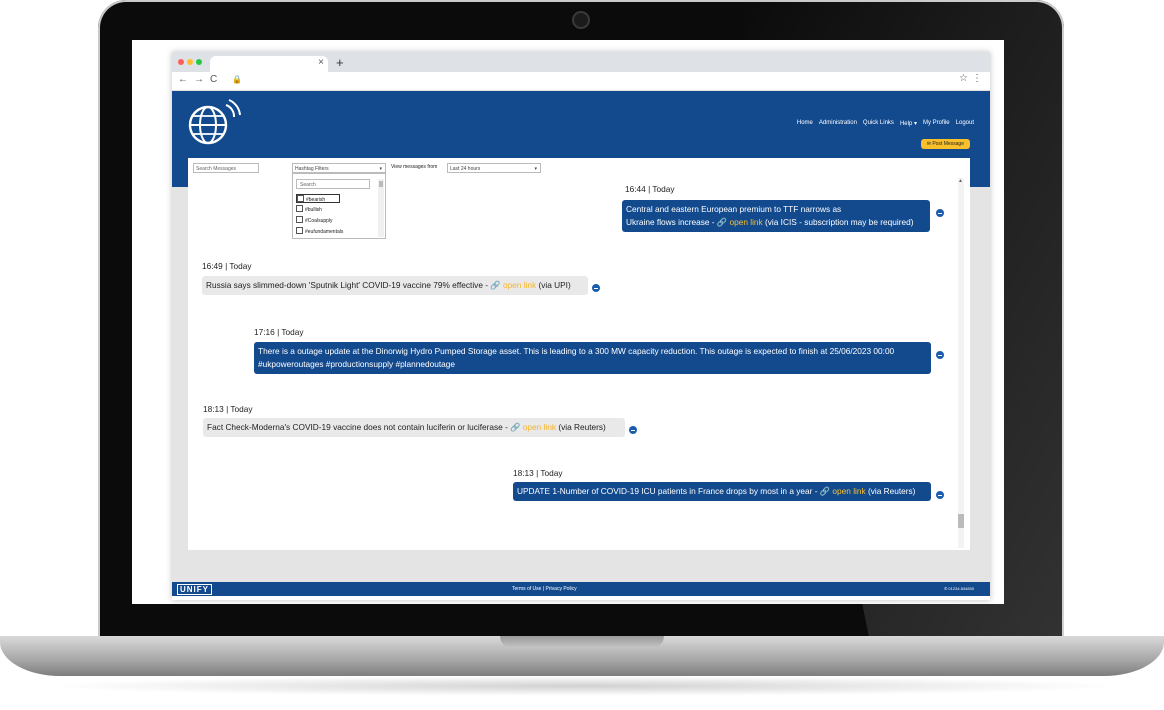 This screenshot has width=1164, height=710. I want to click on view-messages-label: View messages from, so click(414, 167).